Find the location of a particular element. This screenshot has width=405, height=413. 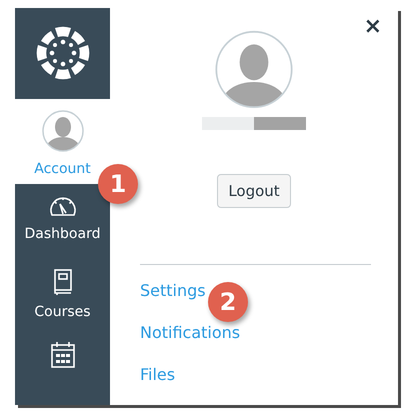

logout-button: Logout is located at coordinates (254, 191).